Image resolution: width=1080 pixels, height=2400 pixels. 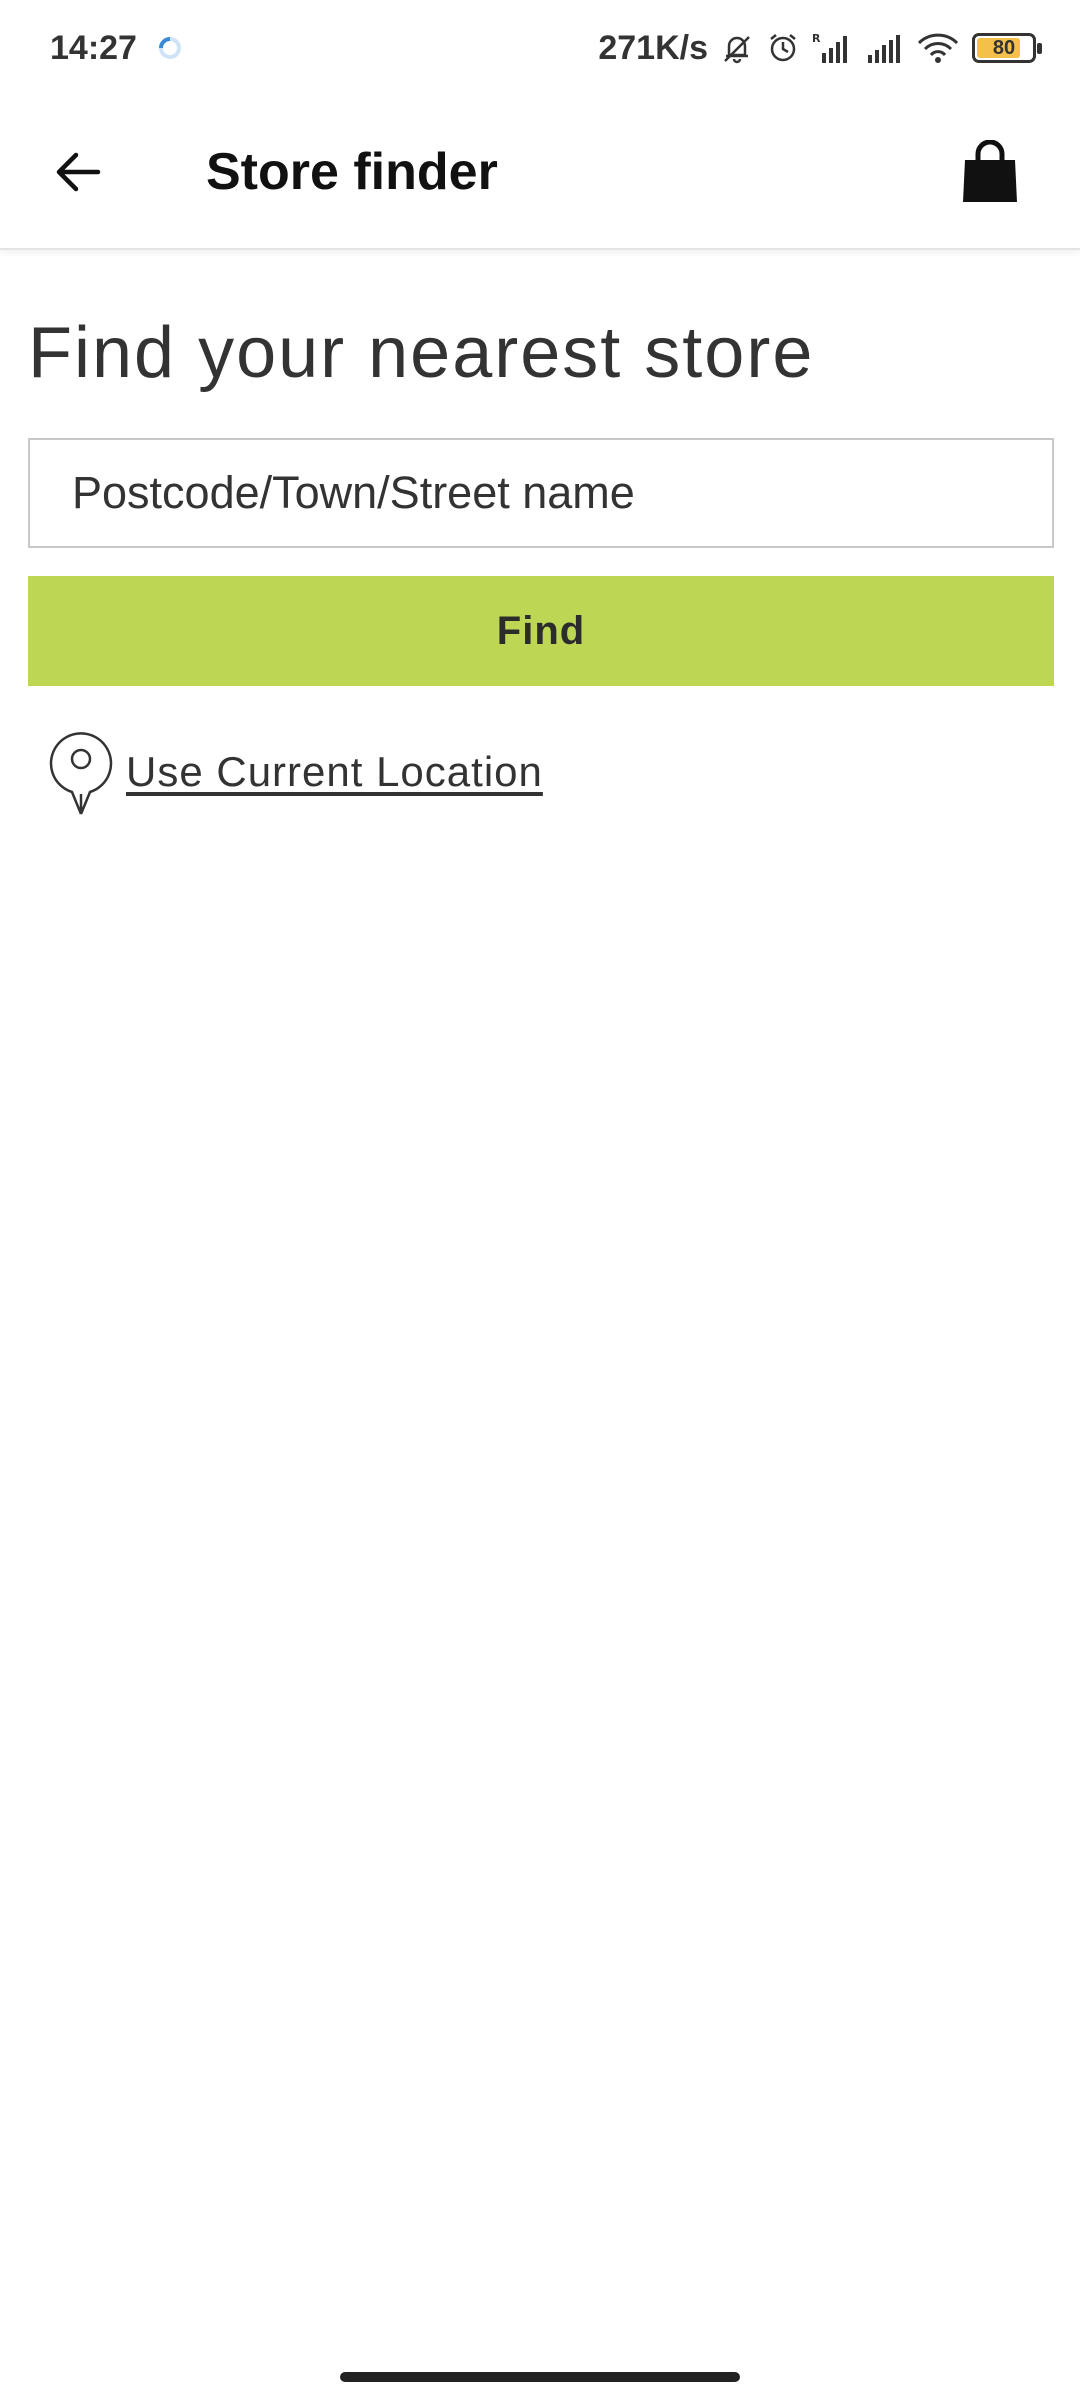 I want to click on mute-bell-icon, so click(x=737, y=48).